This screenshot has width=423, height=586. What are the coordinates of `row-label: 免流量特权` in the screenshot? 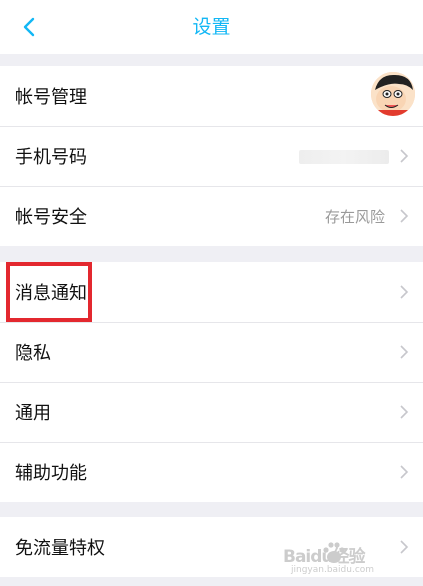 It's located at (60, 548).